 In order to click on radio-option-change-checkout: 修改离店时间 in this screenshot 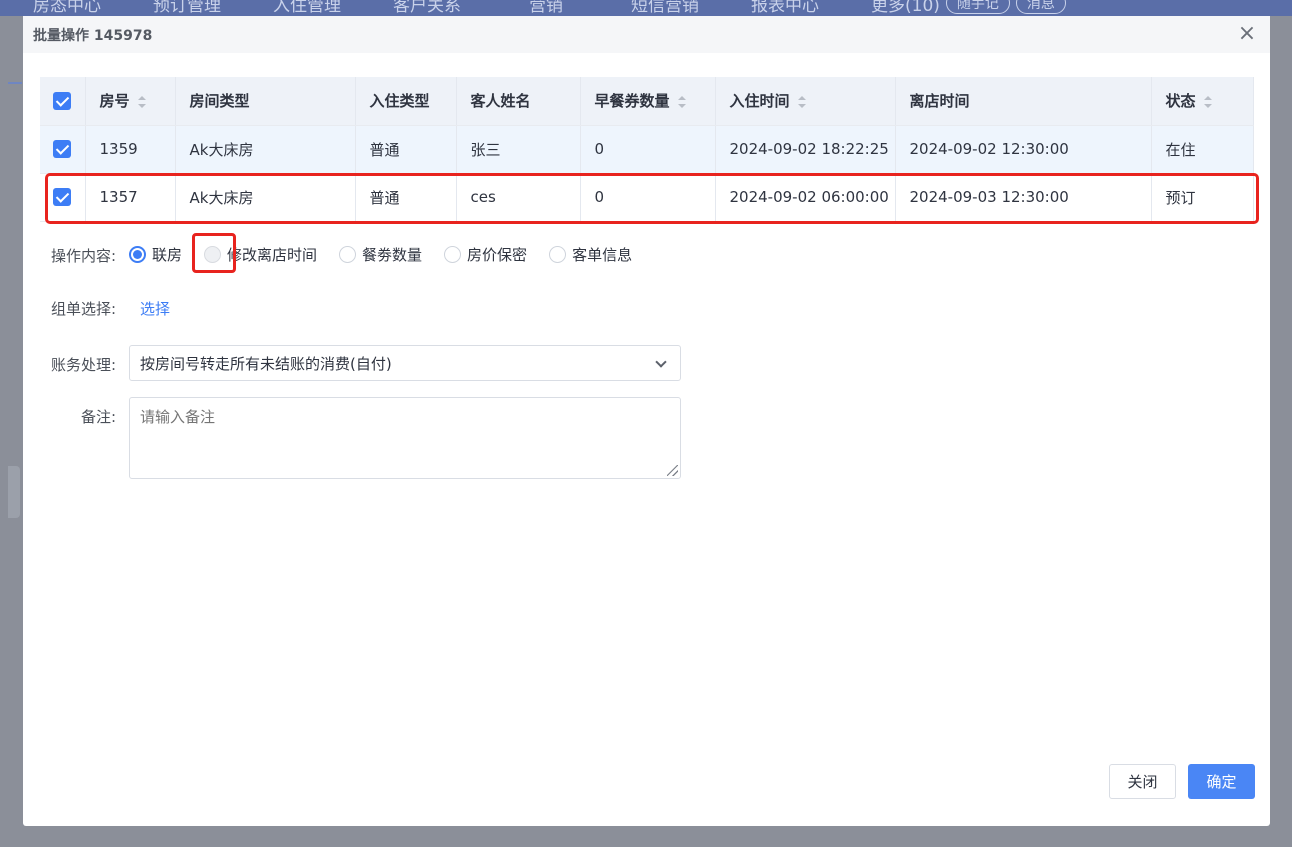, I will do `click(260, 254)`.